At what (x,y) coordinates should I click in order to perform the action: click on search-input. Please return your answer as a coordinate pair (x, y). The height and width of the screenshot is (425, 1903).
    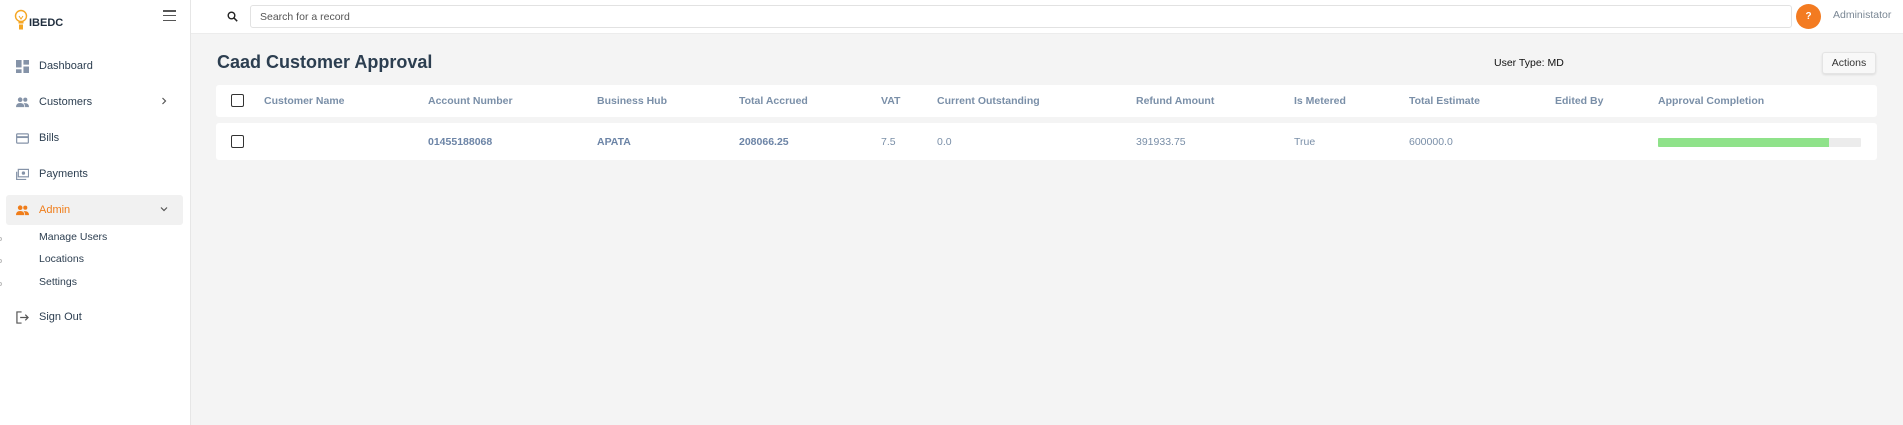
    Looking at the image, I should click on (1021, 16).